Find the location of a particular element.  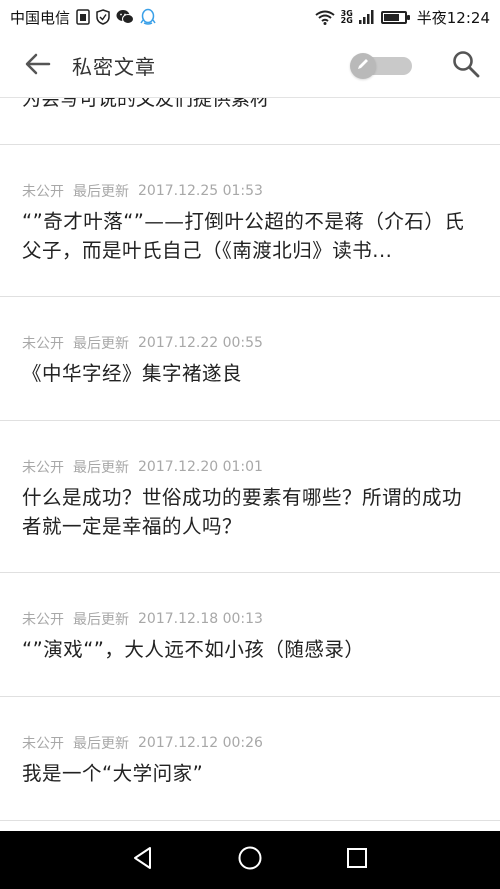

list-item: 未公开 最后更新 2017.12.22 00:55 《中华字经》集字褚遂良 is located at coordinates (250, 359).